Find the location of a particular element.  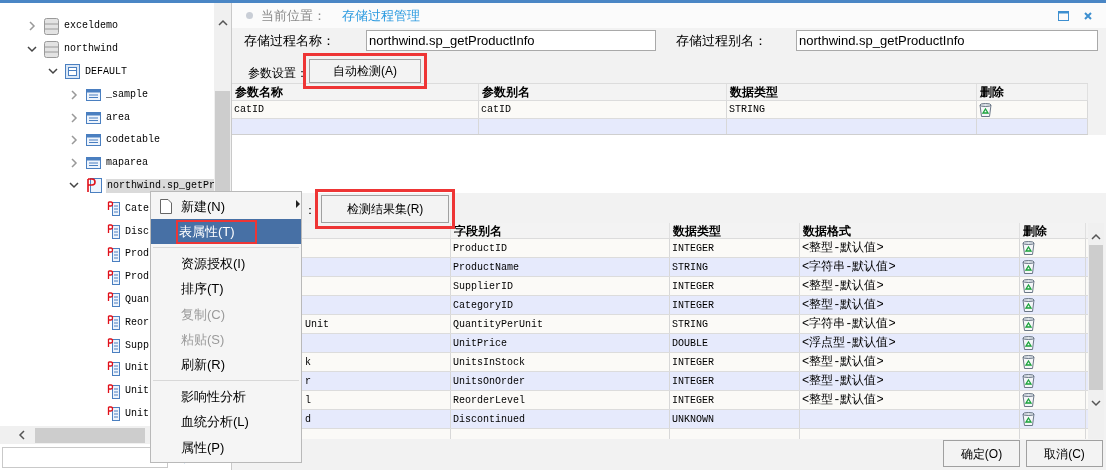

table-cell-text: UnitsOnOrder is located at coordinates (489, 381).